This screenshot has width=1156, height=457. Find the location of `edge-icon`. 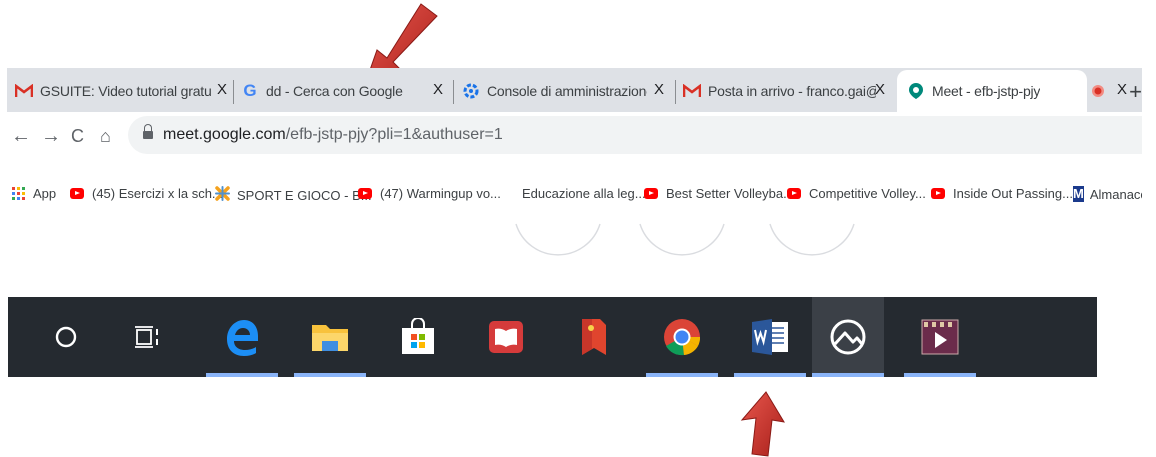

edge-icon is located at coordinates (242, 338).